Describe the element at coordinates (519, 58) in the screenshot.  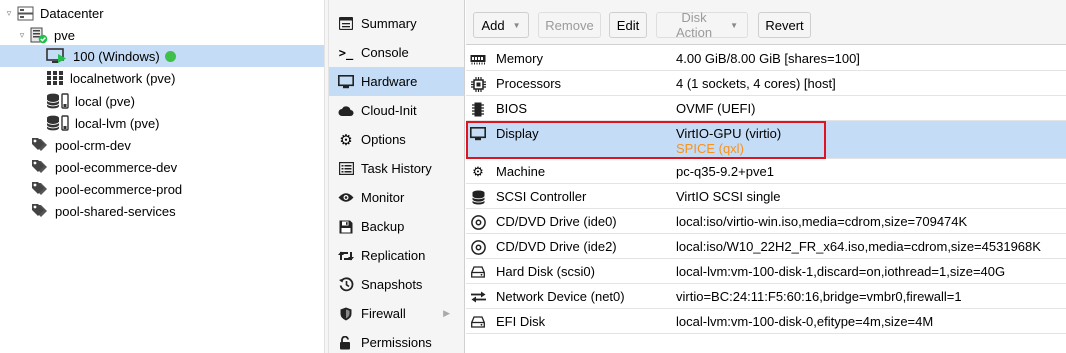
I see `hardware-key: Memory` at that location.